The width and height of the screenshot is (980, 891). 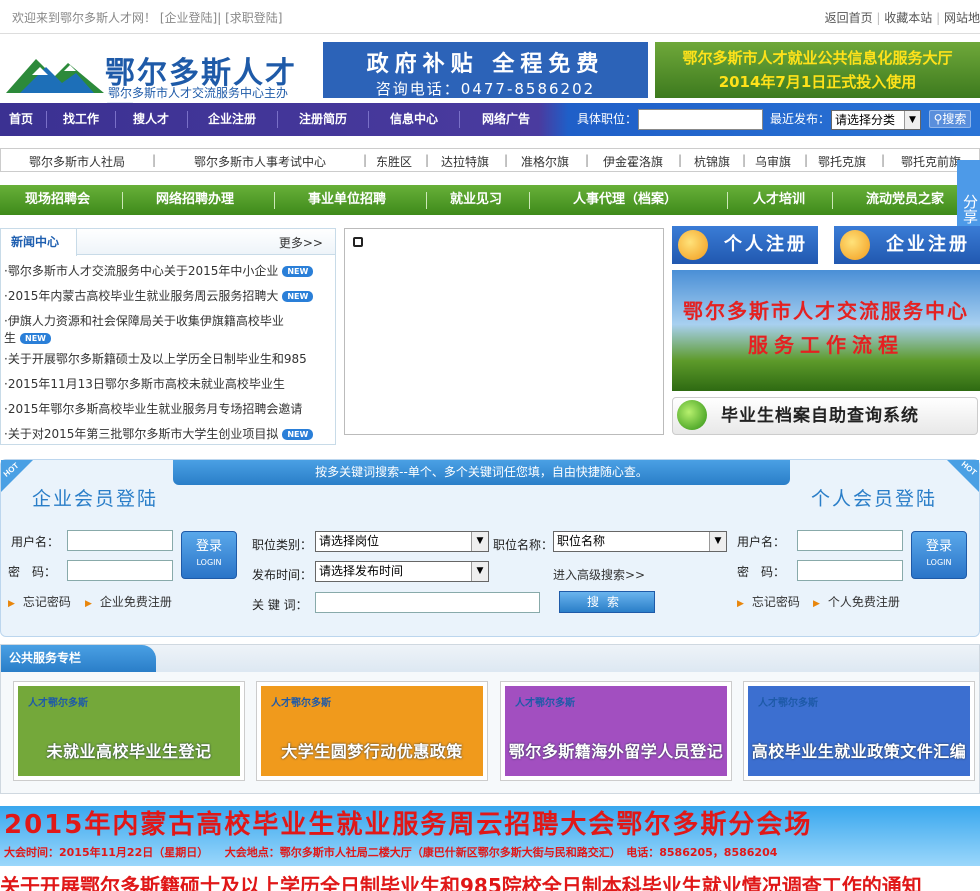 I want to click on job-category-select: 请选择岗位 ▼, so click(x=402, y=541).